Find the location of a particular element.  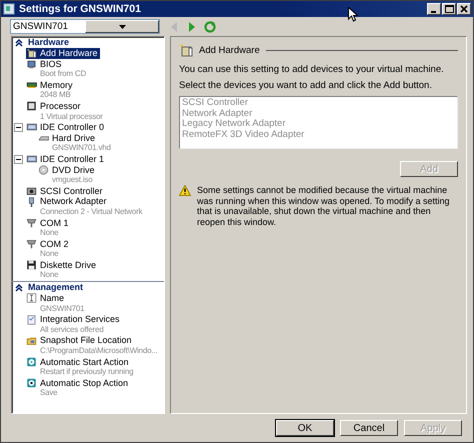

window-title: Settings for GNSWIN701 is located at coordinates (80, 9).